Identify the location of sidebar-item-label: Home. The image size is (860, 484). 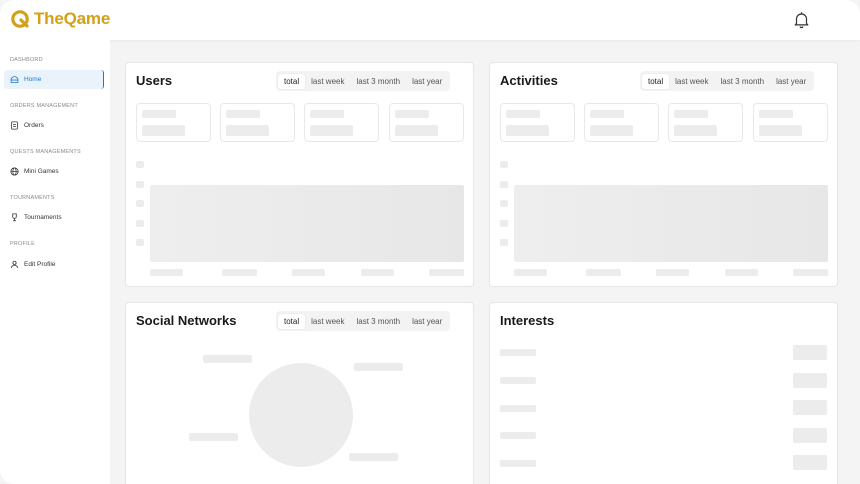
(33, 79).